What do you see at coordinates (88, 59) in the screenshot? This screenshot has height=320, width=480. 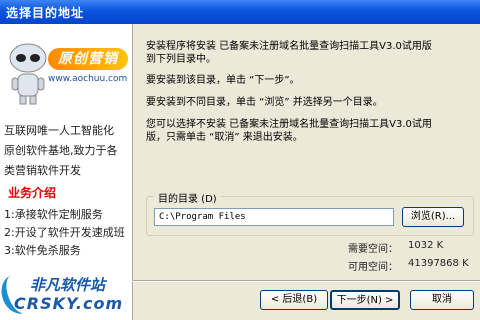 I see `brand-name: 原创营销` at bounding box center [88, 59].